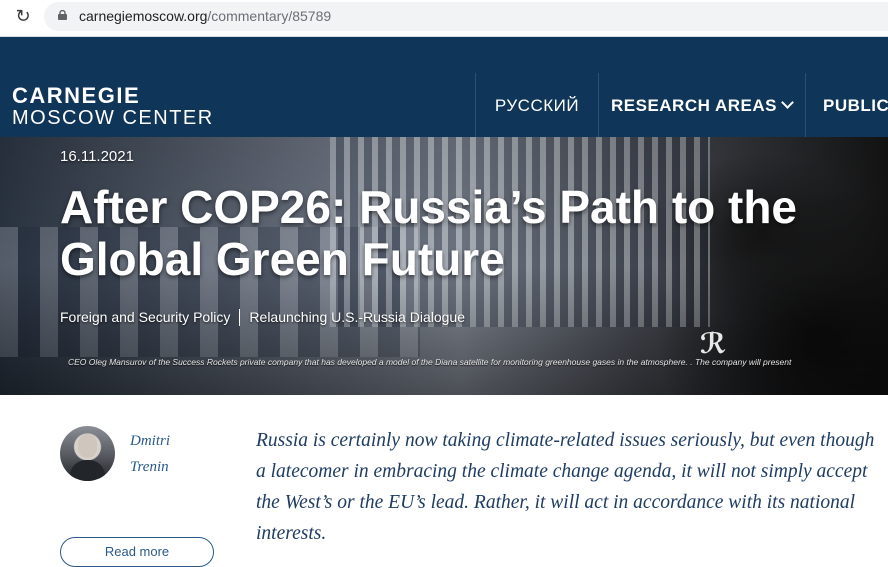  I want to click on read-more-button: Read more, so click(137, 552).